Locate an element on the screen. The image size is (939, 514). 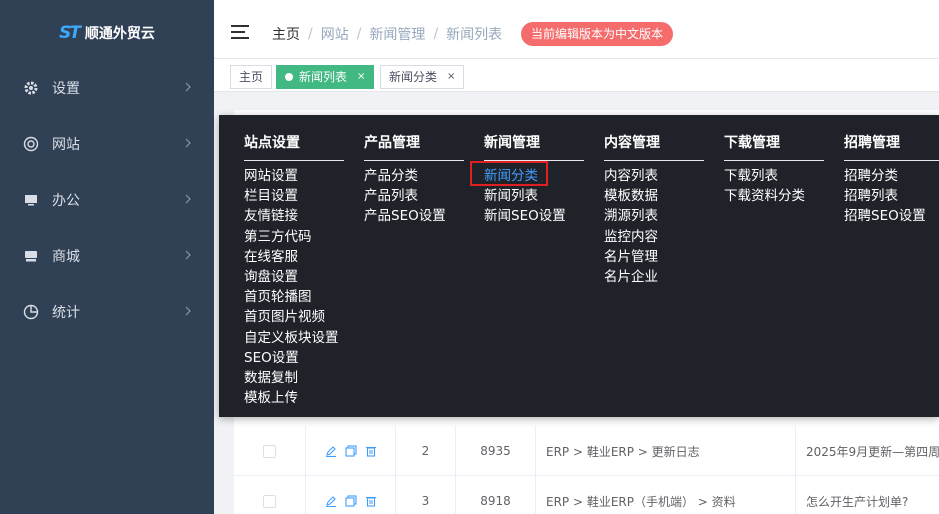
sidebar-item-office: 办公 is located at coordinates (107, 200).